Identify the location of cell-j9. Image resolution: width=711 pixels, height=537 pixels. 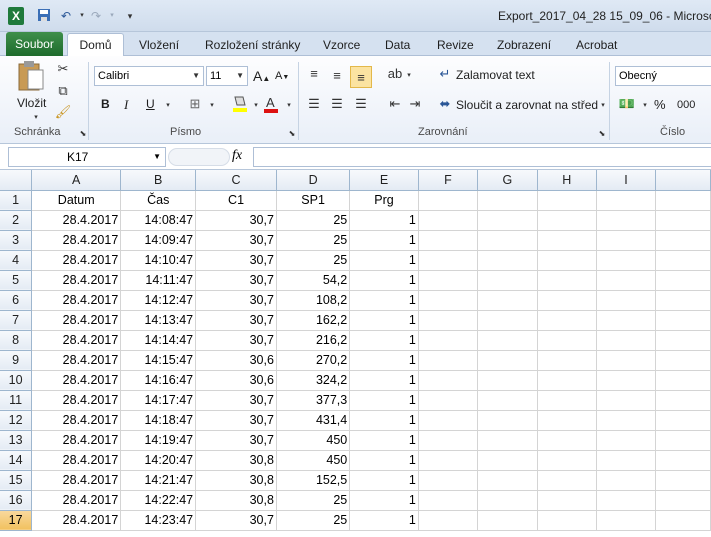
(683, 360).